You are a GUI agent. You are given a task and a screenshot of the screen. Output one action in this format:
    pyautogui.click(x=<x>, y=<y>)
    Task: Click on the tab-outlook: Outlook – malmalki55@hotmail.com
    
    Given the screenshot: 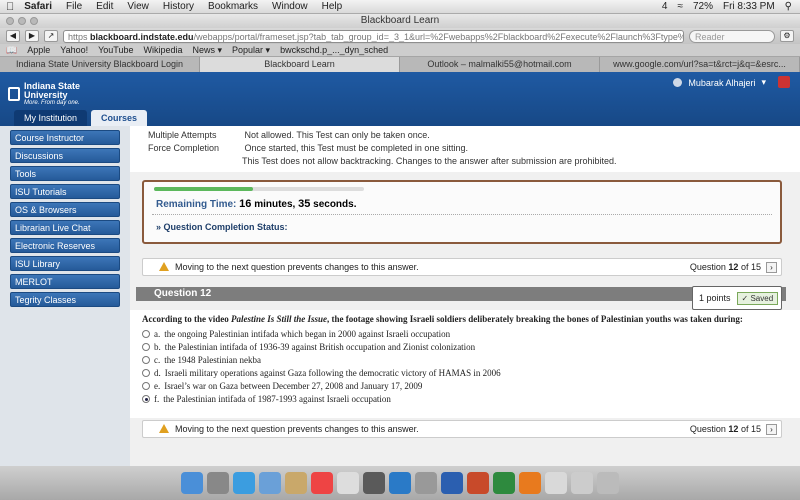 What is the action you would take?
    pyautogui.click(x=500, y=64)
    